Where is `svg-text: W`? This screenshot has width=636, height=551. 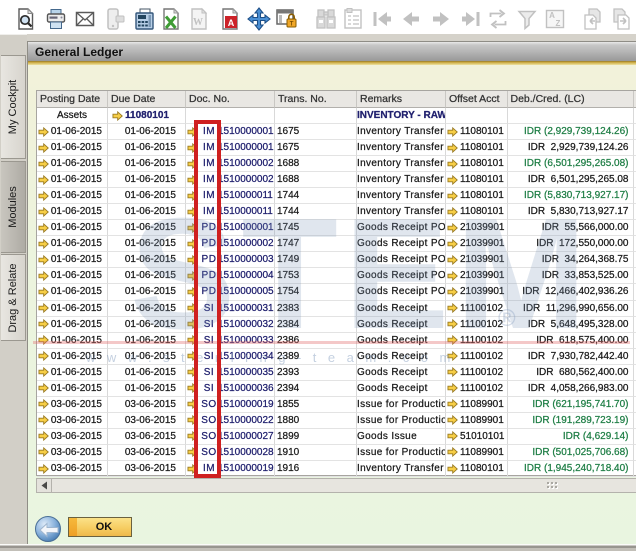
svg-text: W is located at coordinates (198, 22).